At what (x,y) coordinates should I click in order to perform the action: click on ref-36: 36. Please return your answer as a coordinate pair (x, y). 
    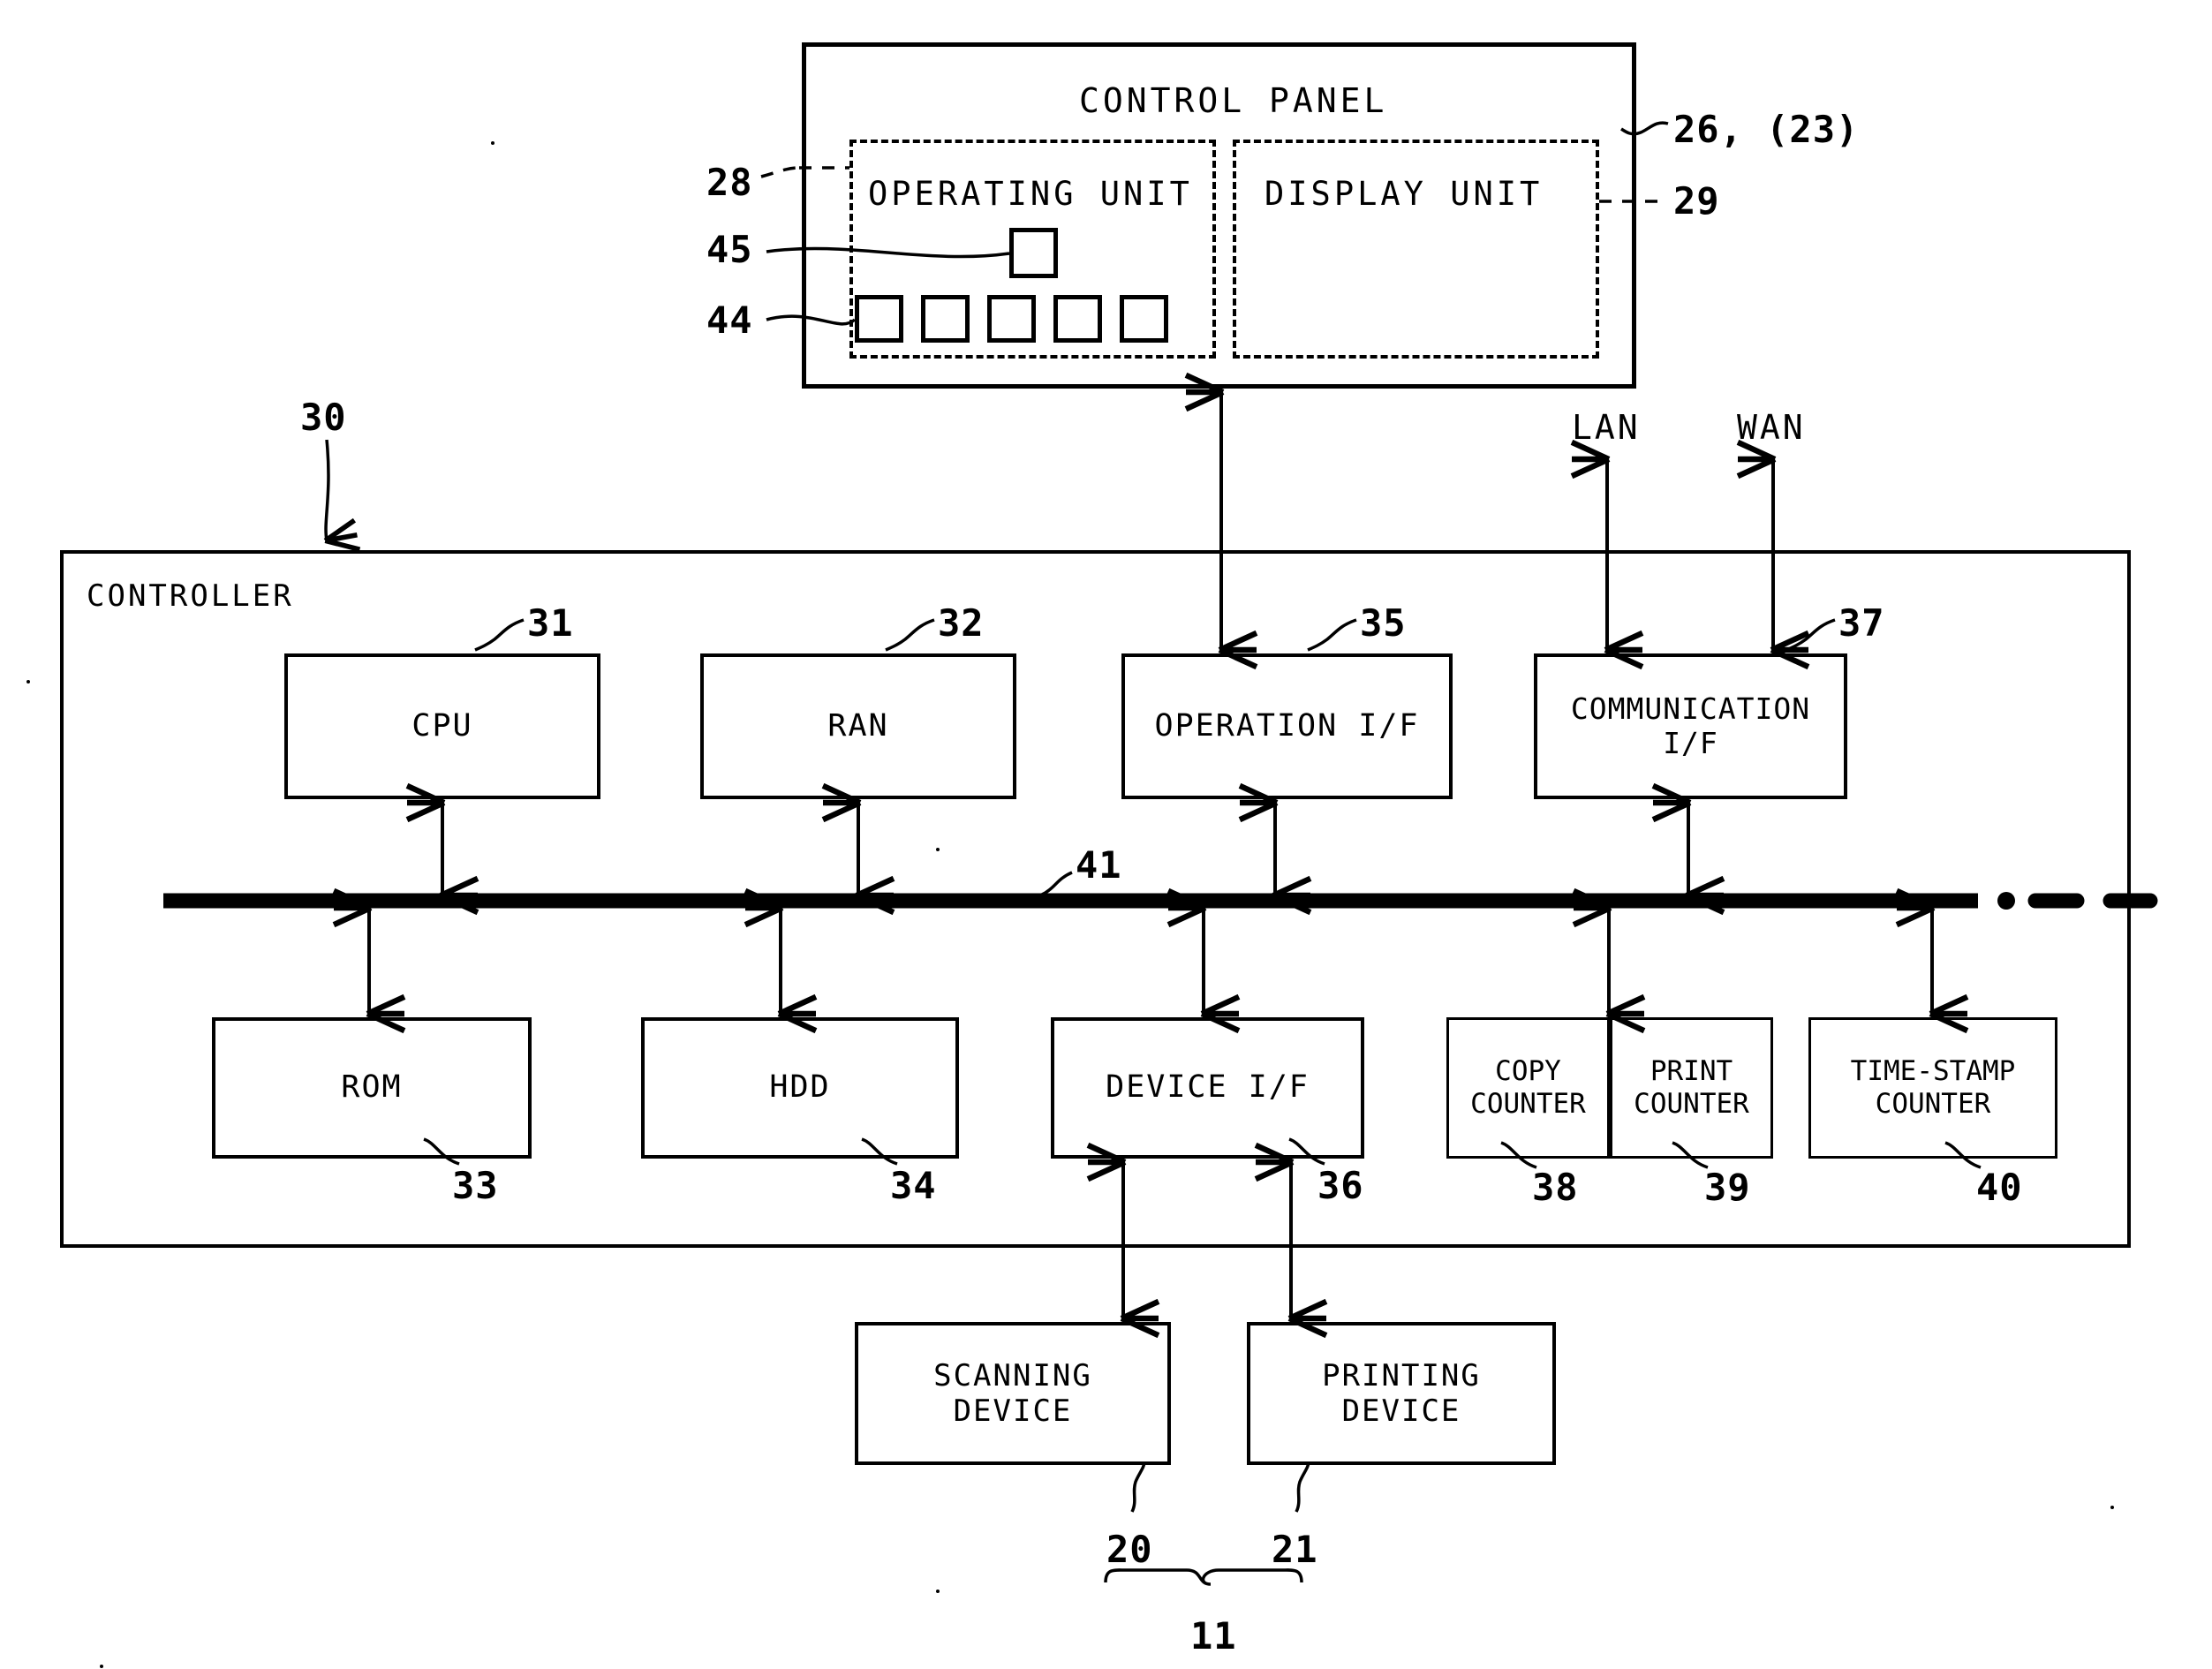
    Looking at the image, I should click on (1340, 1186).